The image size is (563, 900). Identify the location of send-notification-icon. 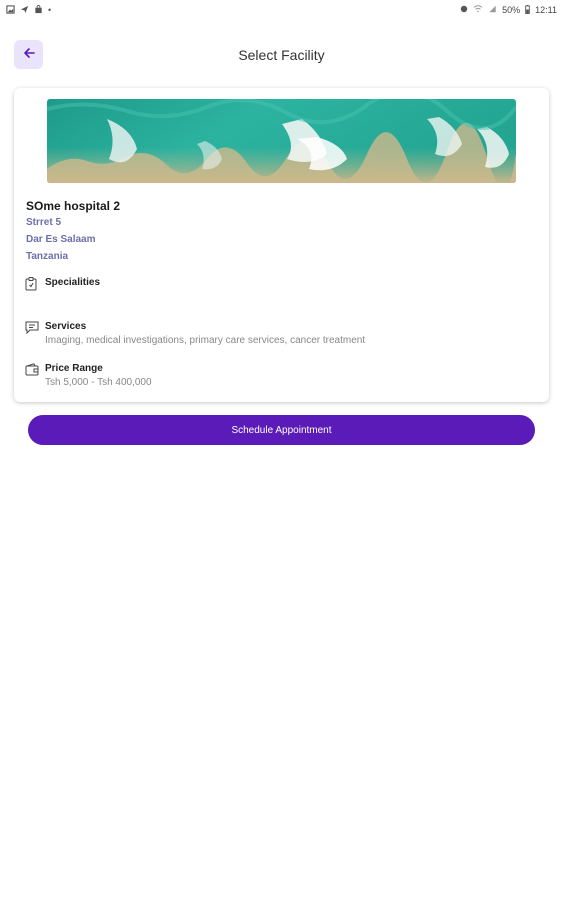
(24, 10).